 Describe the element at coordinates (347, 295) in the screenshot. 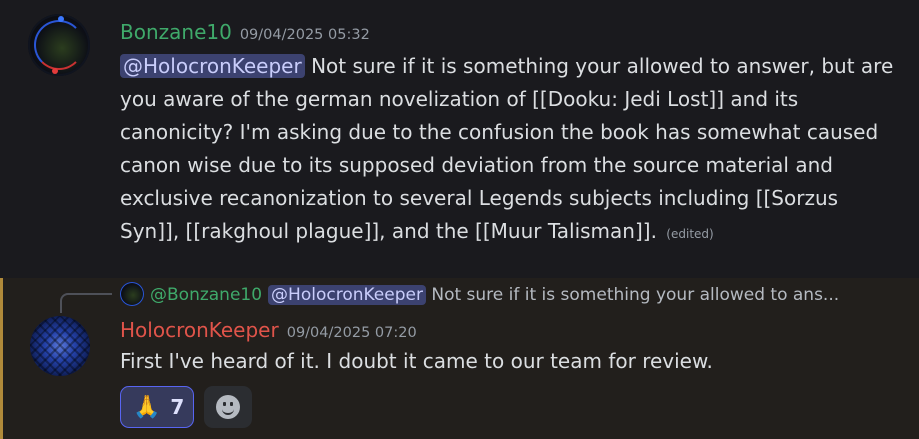

I see `reply-mention: @HolocronKeeper` at that location.